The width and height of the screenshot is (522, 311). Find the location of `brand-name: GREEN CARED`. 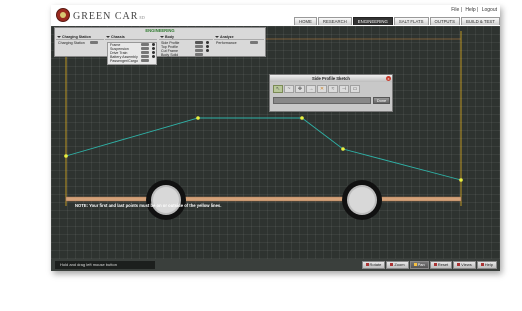

brand-name: GREEN CARED is located at coordinates (109, 16).